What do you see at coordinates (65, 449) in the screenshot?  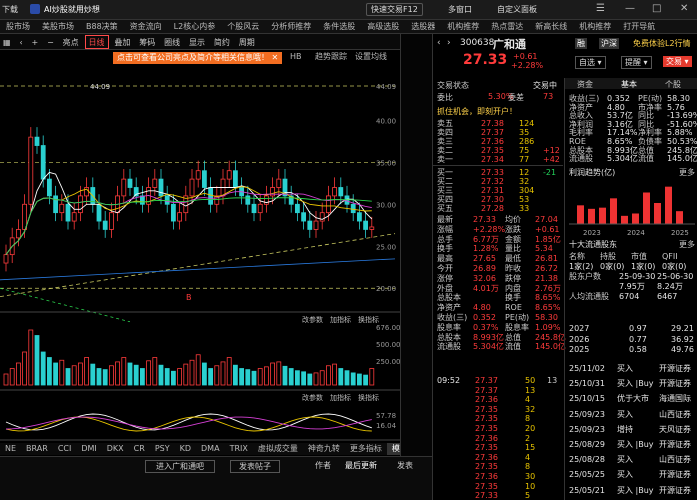 I see `indicator-tab: CCI` at bounding box center [65, 449].